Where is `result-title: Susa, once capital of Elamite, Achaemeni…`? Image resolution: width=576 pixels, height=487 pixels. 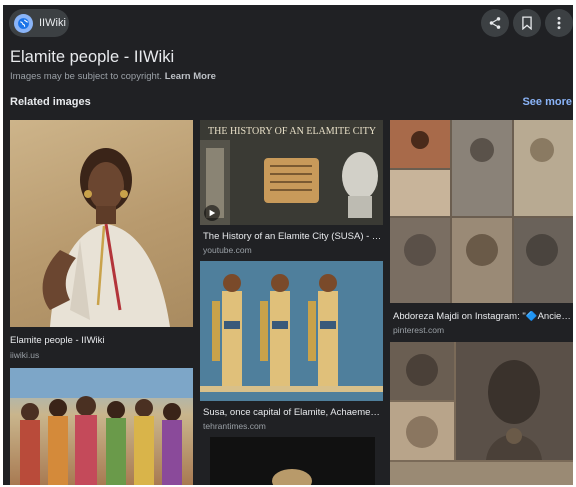
result-title: Susa, once capital of Elamite, Achaemeni… is located at coordinates (293, 412).